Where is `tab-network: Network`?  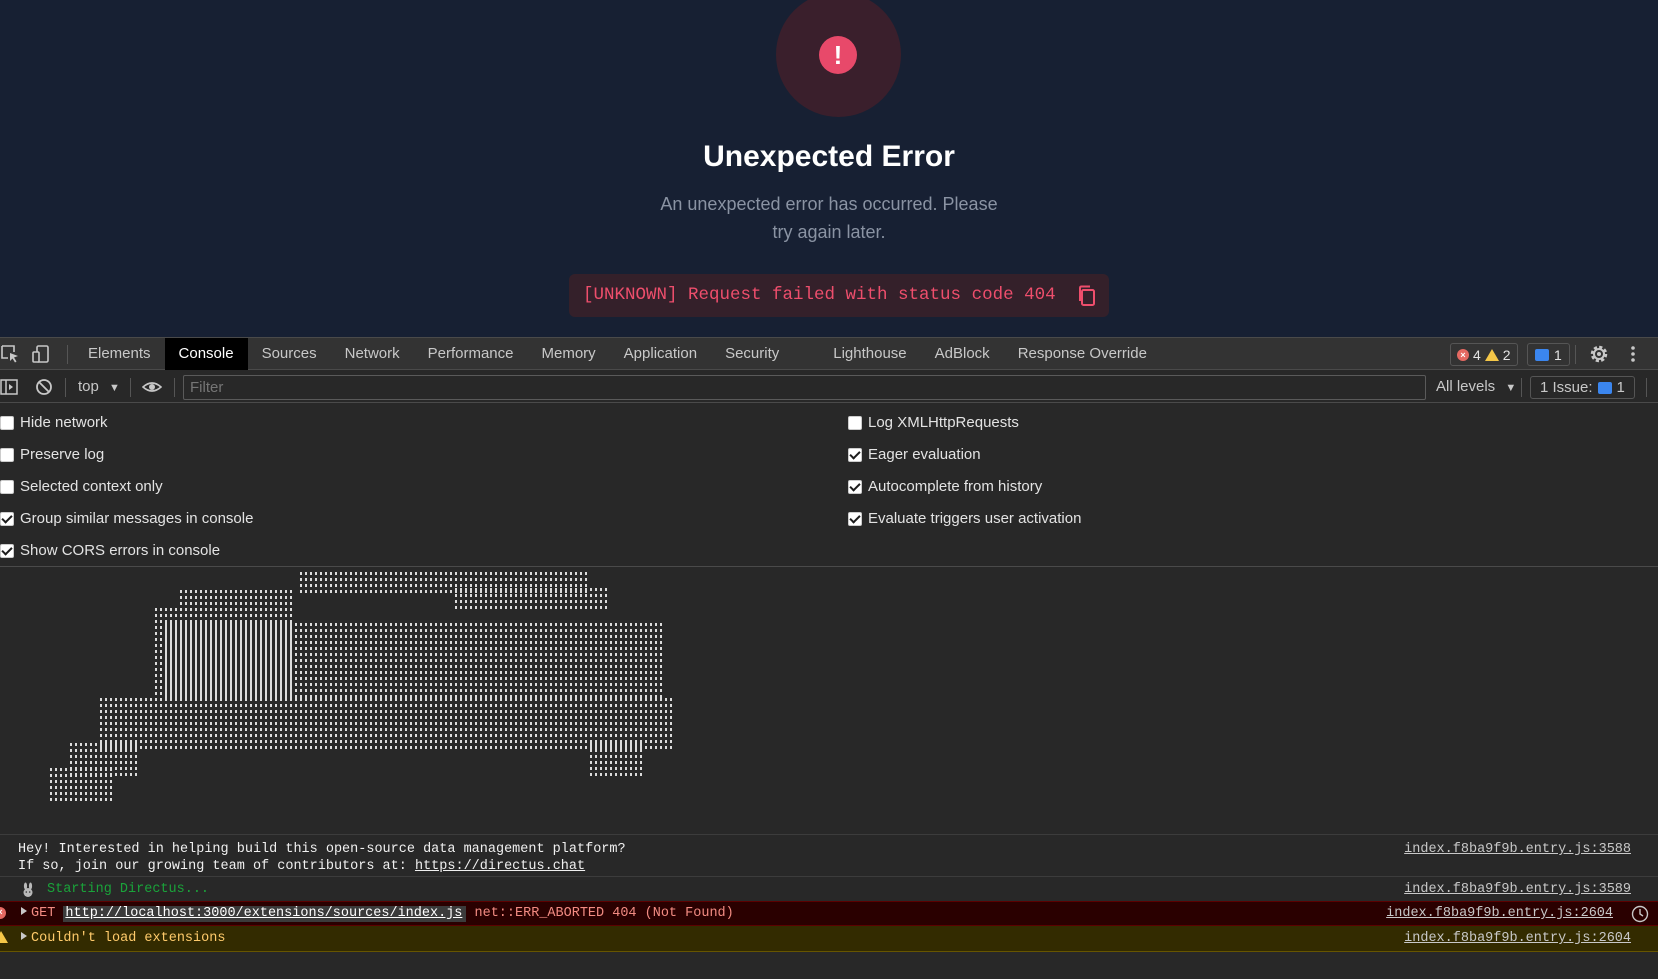 tab-network: Network is located at coordinates (372, 354).